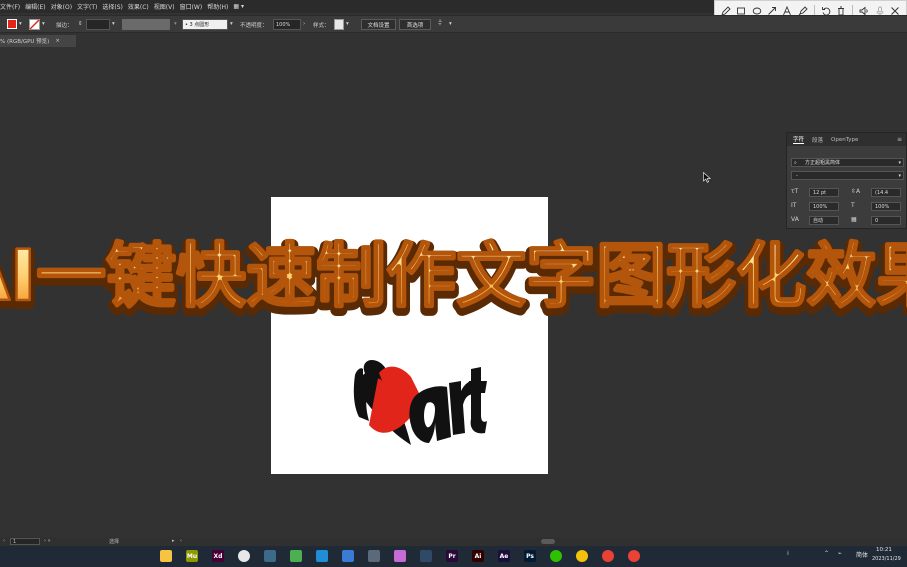  What do you see at coordinates (304, 24) in the screenshot?
I see `chevron-right-icon: ›` at bounding box center [304, 24].